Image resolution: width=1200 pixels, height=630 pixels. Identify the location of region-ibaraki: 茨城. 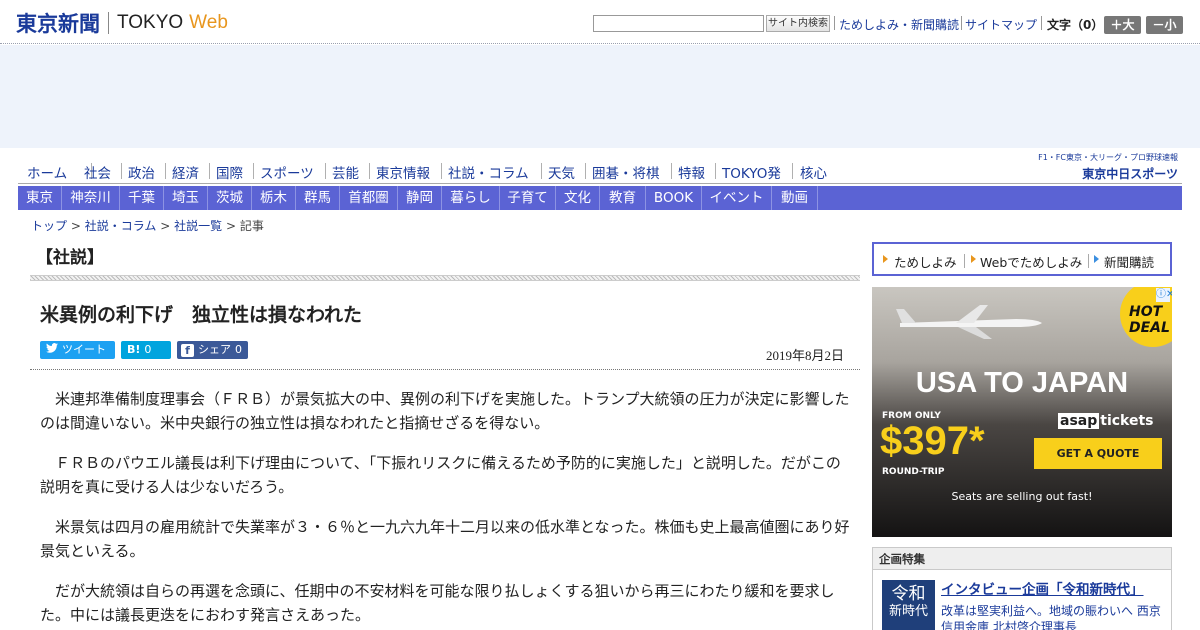
(230, 198).